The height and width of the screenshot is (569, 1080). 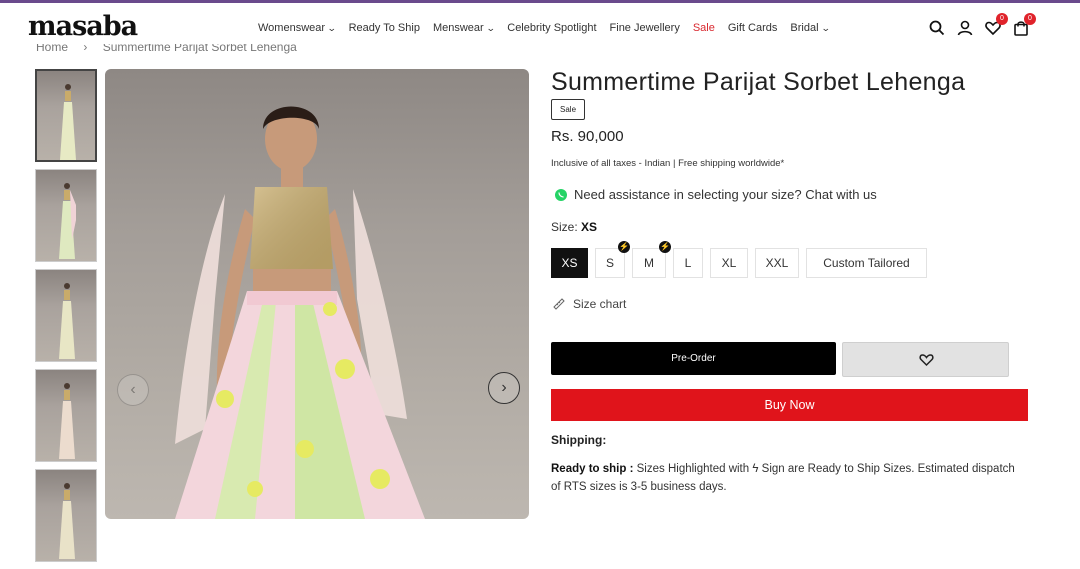 I want to click on size-chart-label: Size chart, so click(x=600, y=304).